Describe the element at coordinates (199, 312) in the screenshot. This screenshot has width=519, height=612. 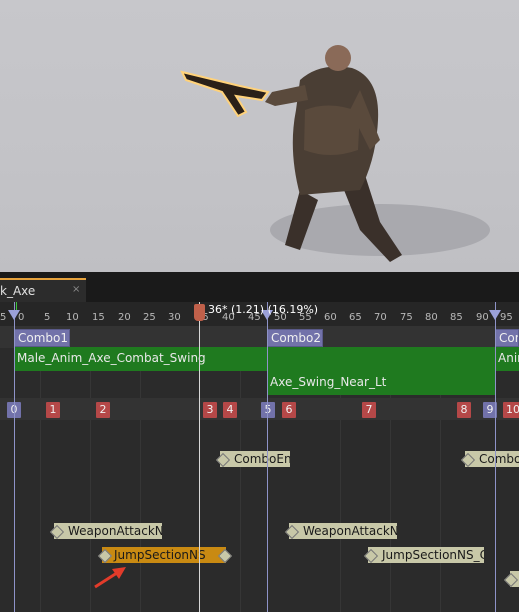
I see `playhead-handle` at that location.